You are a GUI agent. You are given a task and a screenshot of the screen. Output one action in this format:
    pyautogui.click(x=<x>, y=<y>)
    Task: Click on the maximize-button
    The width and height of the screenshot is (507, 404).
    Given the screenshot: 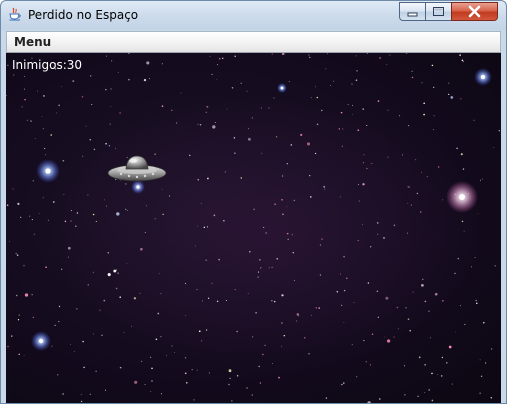 What is the action you would take?
    pyautogui.click(x=438, y=11)
    